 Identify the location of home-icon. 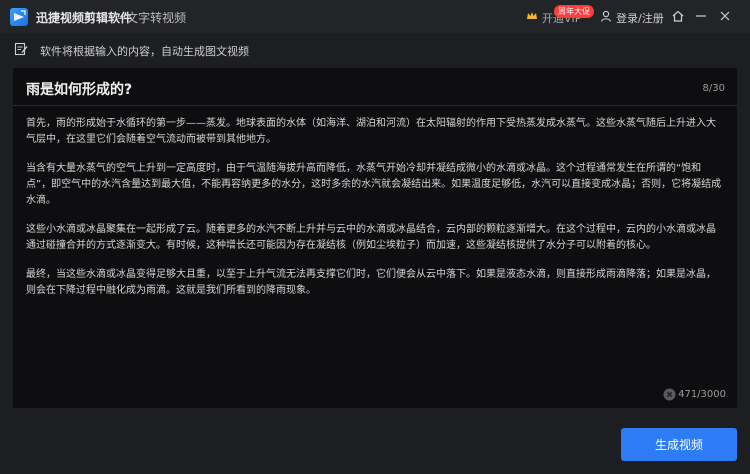
(678, 16).